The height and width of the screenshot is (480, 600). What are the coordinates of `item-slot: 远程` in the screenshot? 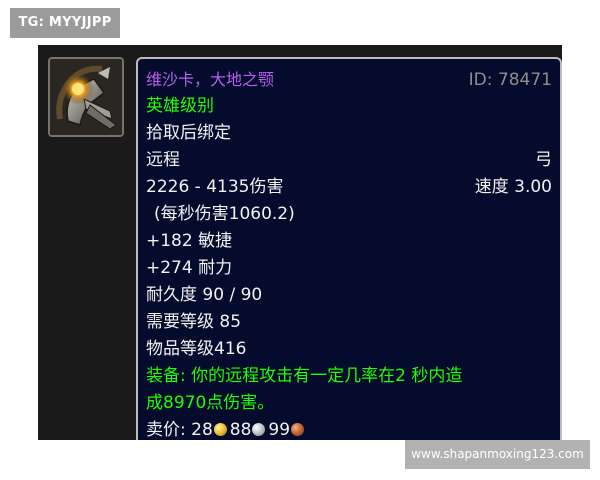 It's located at (163, 160).